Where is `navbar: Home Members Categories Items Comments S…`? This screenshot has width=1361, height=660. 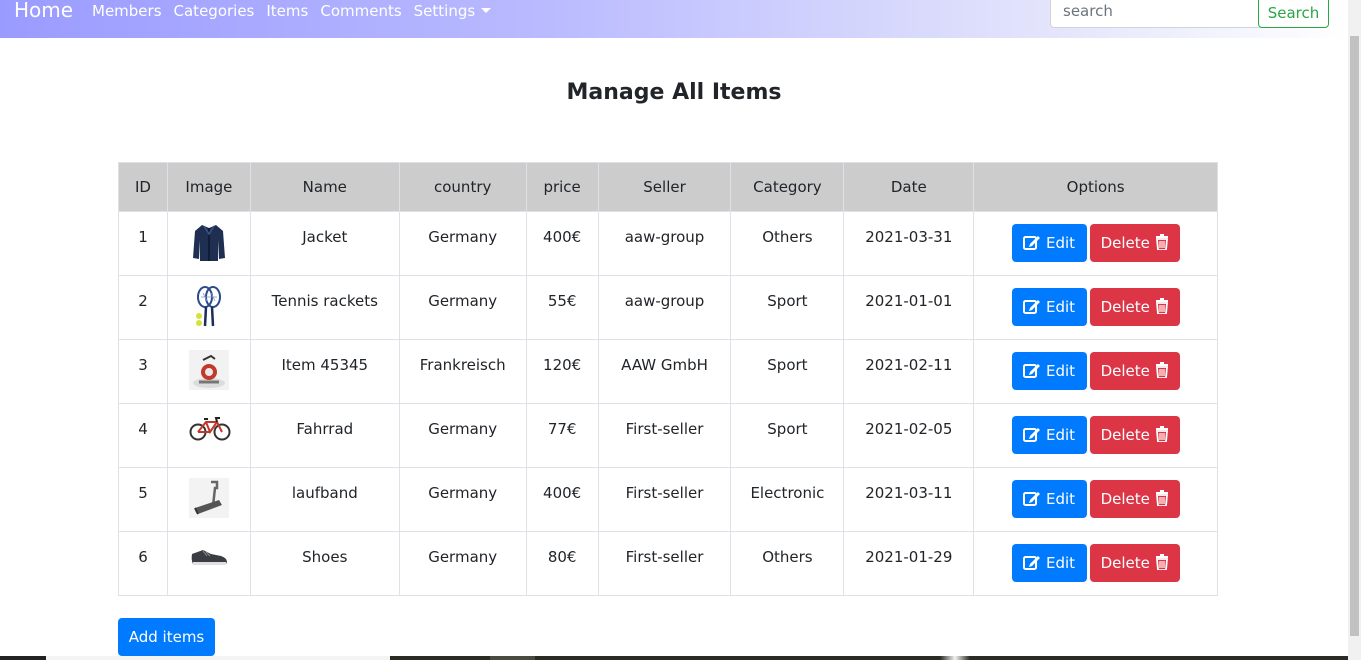 navbar: Home Members Categories Items Comments S… is located at coordinates (674, 19).